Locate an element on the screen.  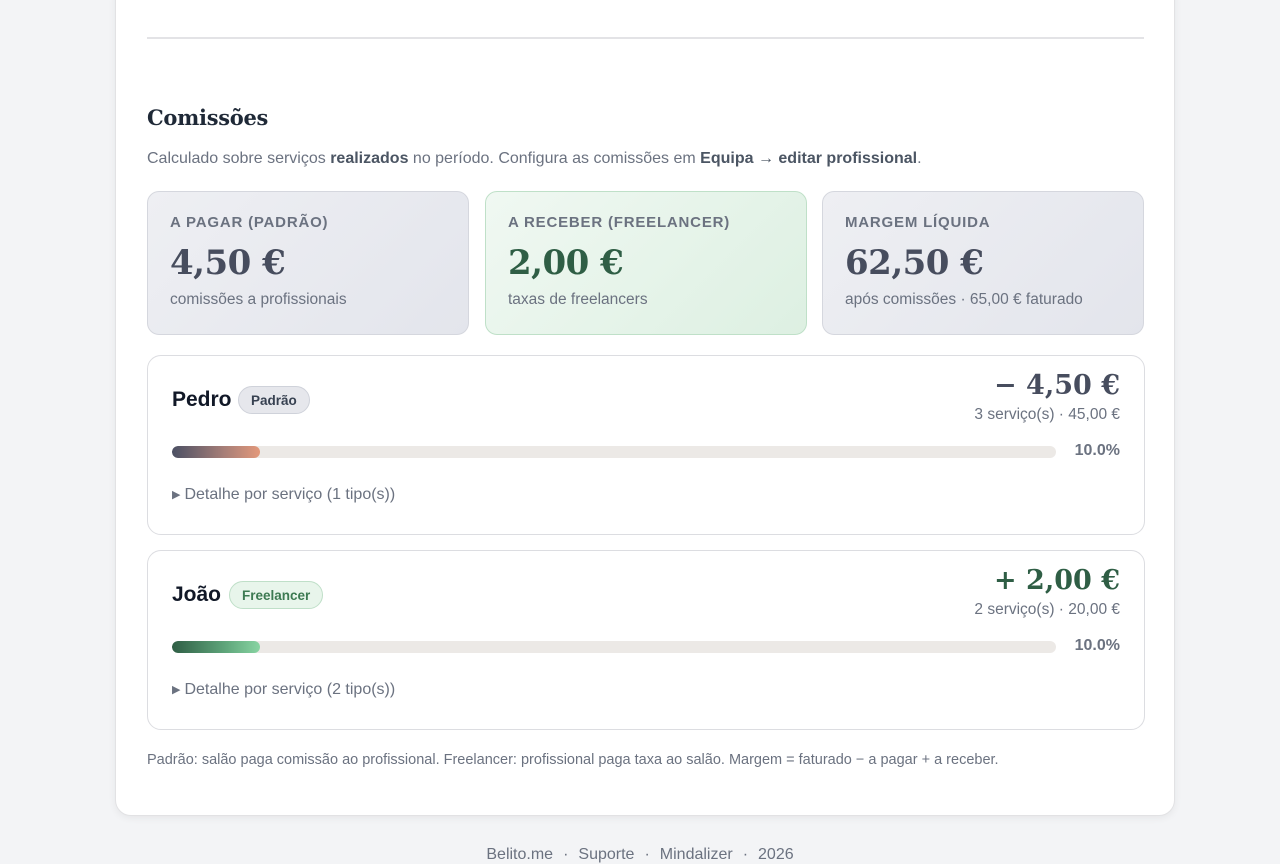
intro-text-2: no período. Configura as comissões em is located at coordinates (554, 158).